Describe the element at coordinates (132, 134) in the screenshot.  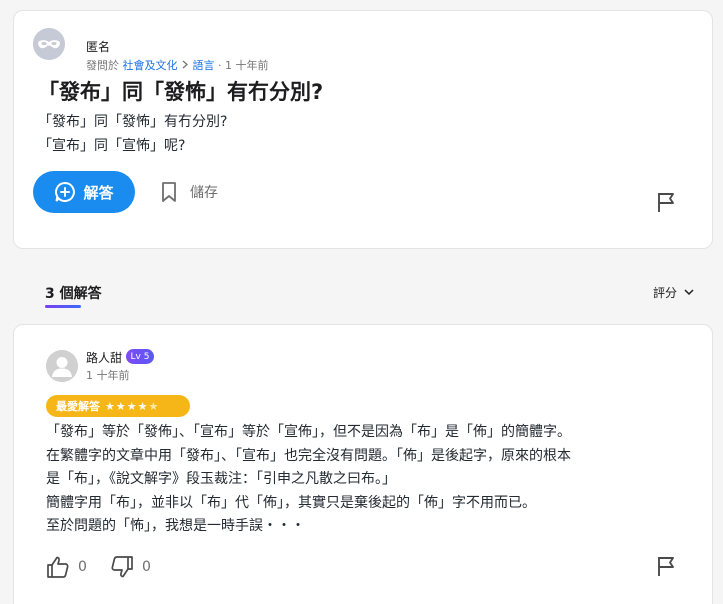
I see `question-body: 「發布」同「發怖」有冇分別? 「宣布」同「宣怖」呢?` at that location.